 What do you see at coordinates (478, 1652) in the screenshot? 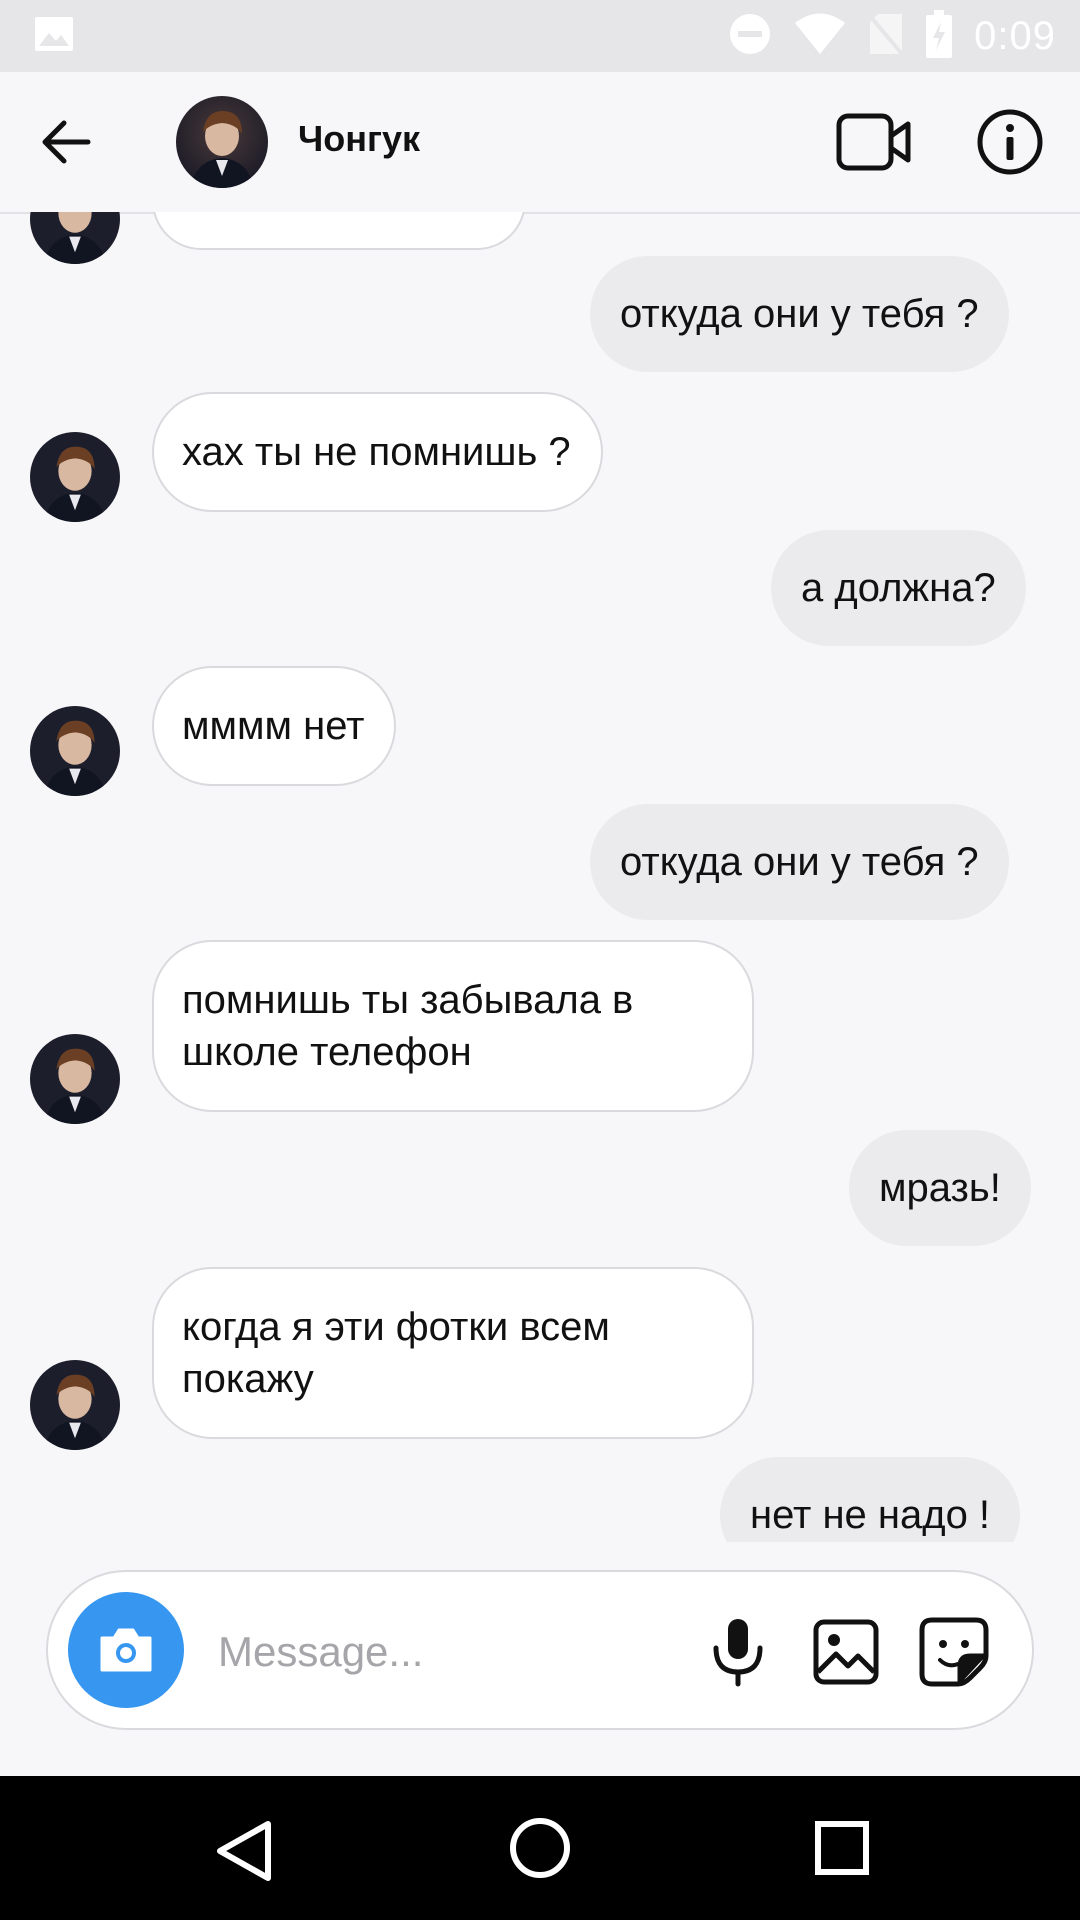
I see `message-input` at bounding box center [478, 1652].